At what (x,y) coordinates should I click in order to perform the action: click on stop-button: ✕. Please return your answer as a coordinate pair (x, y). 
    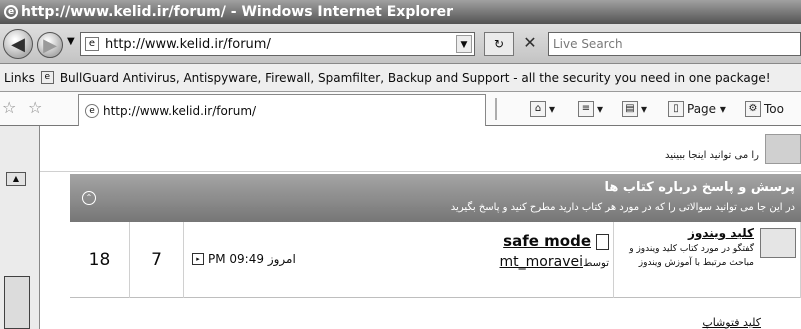
    Looking at the image, I should click on (530, 44).